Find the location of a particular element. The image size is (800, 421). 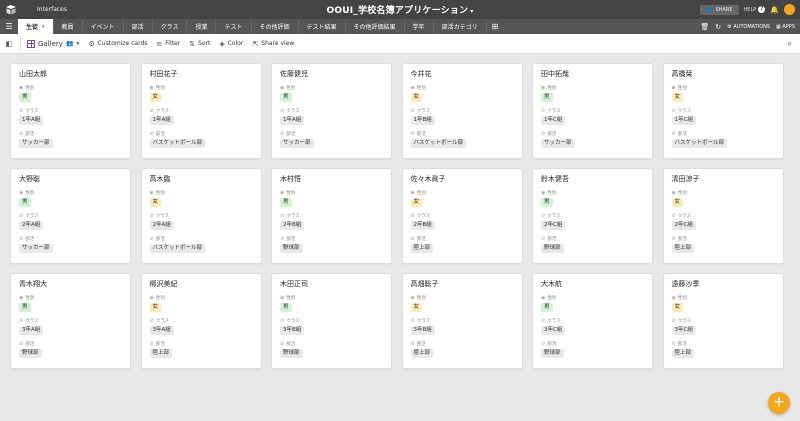

search-icon: ⌕ is located at coordinates (790, 44).